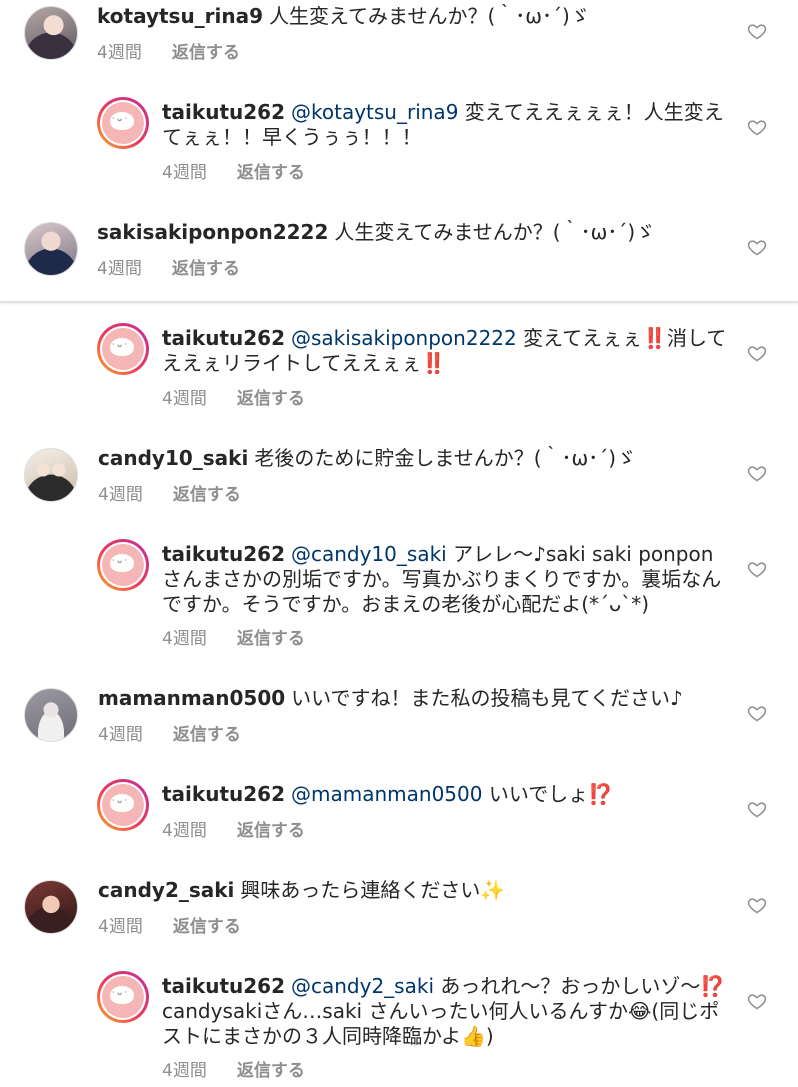 This screenshot has width=798, height=1087. Describe the element at coordinates (445, 458) in the screenshot. I see `comment-body: 老後のために貯金しませんか？(｀･ω･´)ゞ` at that location.